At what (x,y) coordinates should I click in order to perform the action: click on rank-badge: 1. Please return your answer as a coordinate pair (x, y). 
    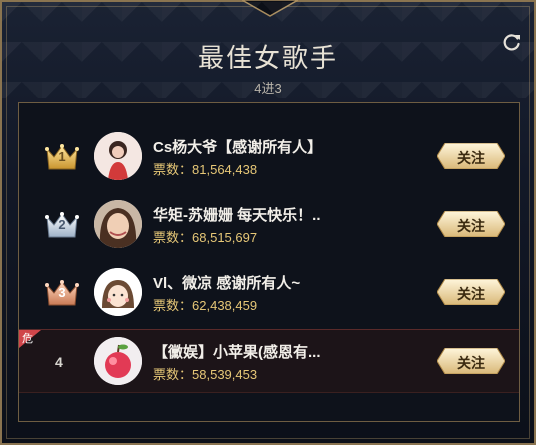
    Looking at the image, I should click on (62, 157).